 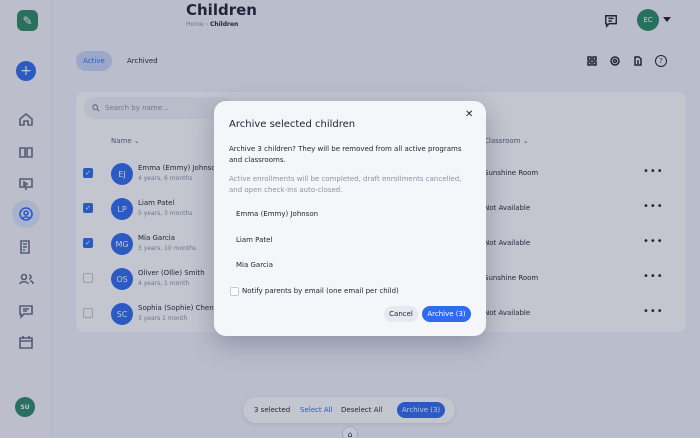 I want to click on notify-parents-checkbox, so click(x=234, y=291).